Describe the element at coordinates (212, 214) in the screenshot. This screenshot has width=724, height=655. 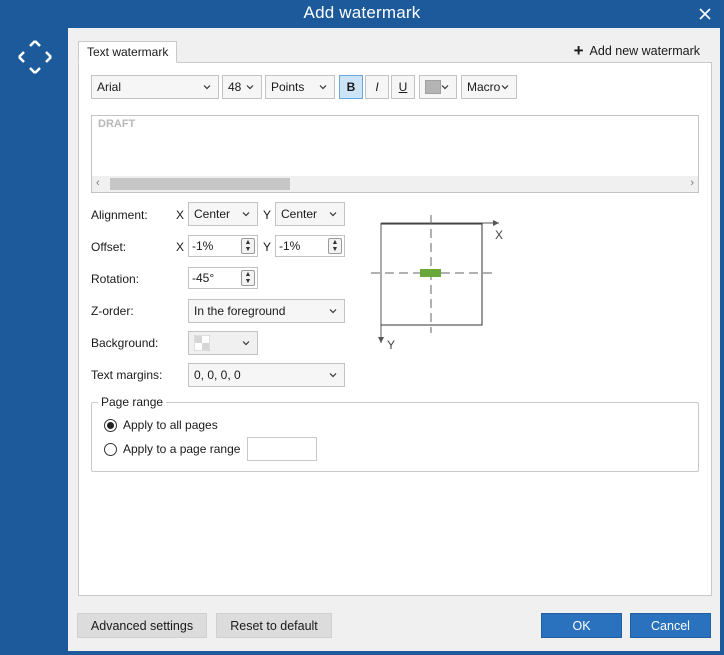
I see `alignment-x-value: Center` at that location.